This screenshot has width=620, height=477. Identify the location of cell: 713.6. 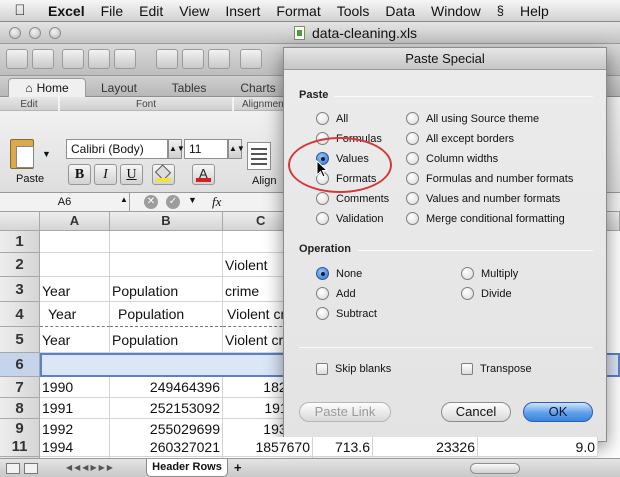
(343, 447).